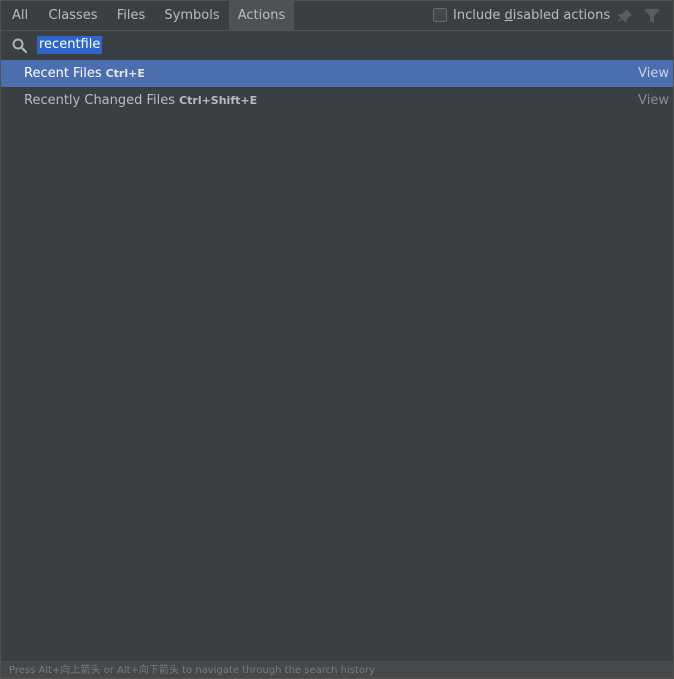 This screenshot has width=674, height=679. What do you see at coordinates (125, 73) in the screenshot?
I see `result-shortcut: Ctrl+E` at bounding box center [125, 73].